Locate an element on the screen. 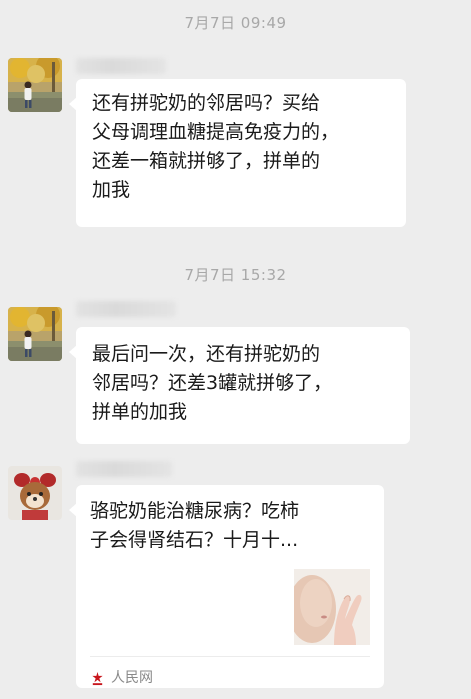  link-card-source: 人民网 is located at coordinates (121, 678).